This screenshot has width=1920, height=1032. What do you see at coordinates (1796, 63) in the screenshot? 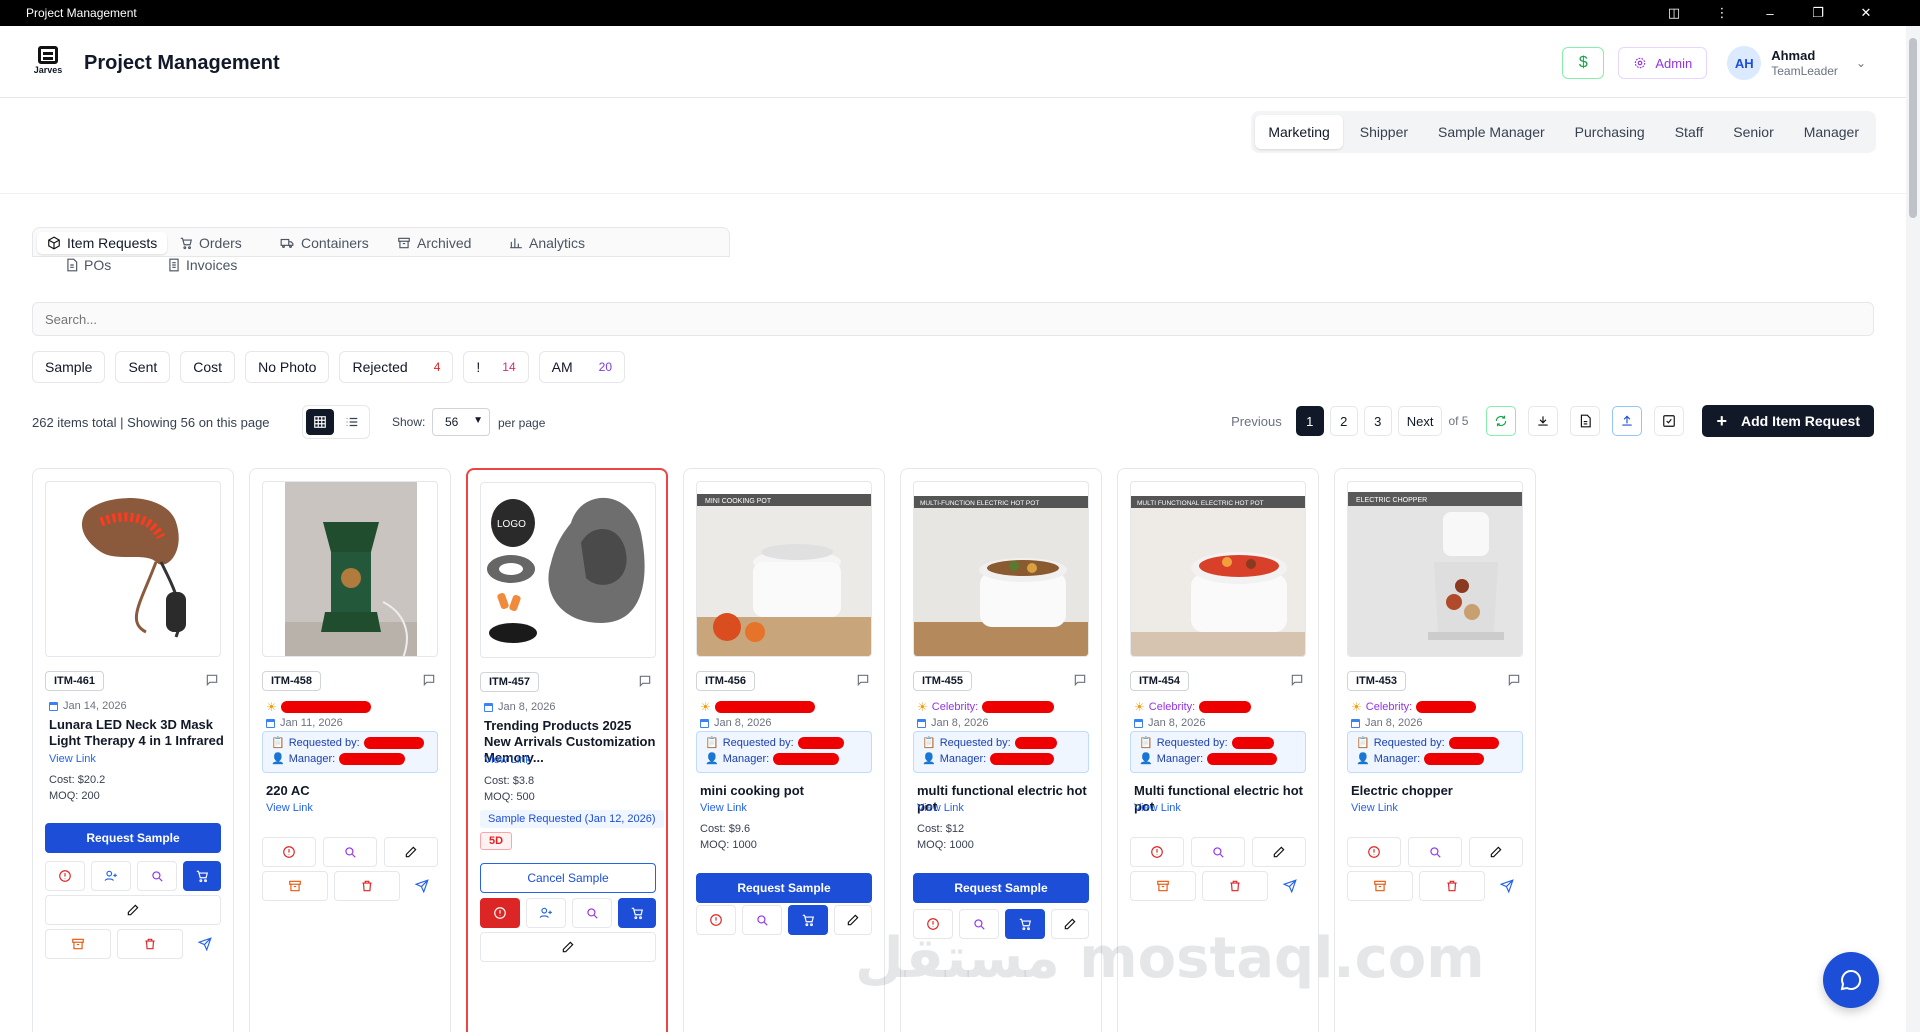
I see `user-menu: AH Ahmad TeamLeader ⌄` at bounding box center [1796, 63].